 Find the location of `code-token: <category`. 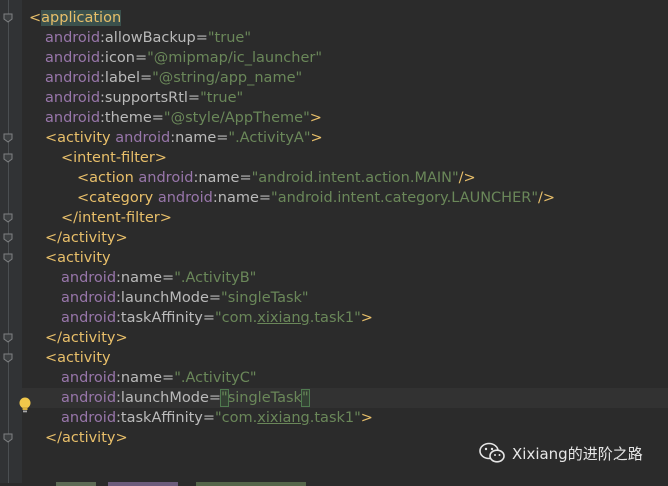

code-token: <category is located at coordinates (117, 198).